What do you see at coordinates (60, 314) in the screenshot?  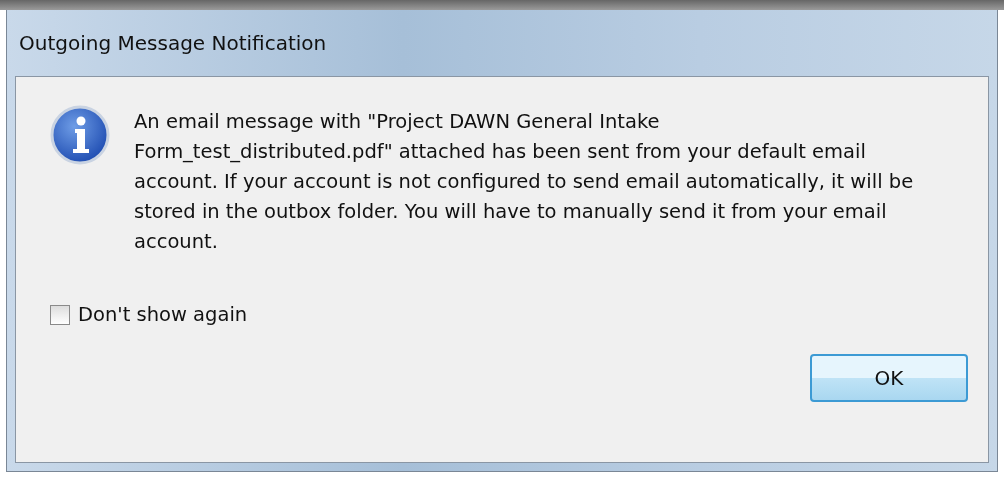 I see `checkbox` at bounding box center [60, 314].